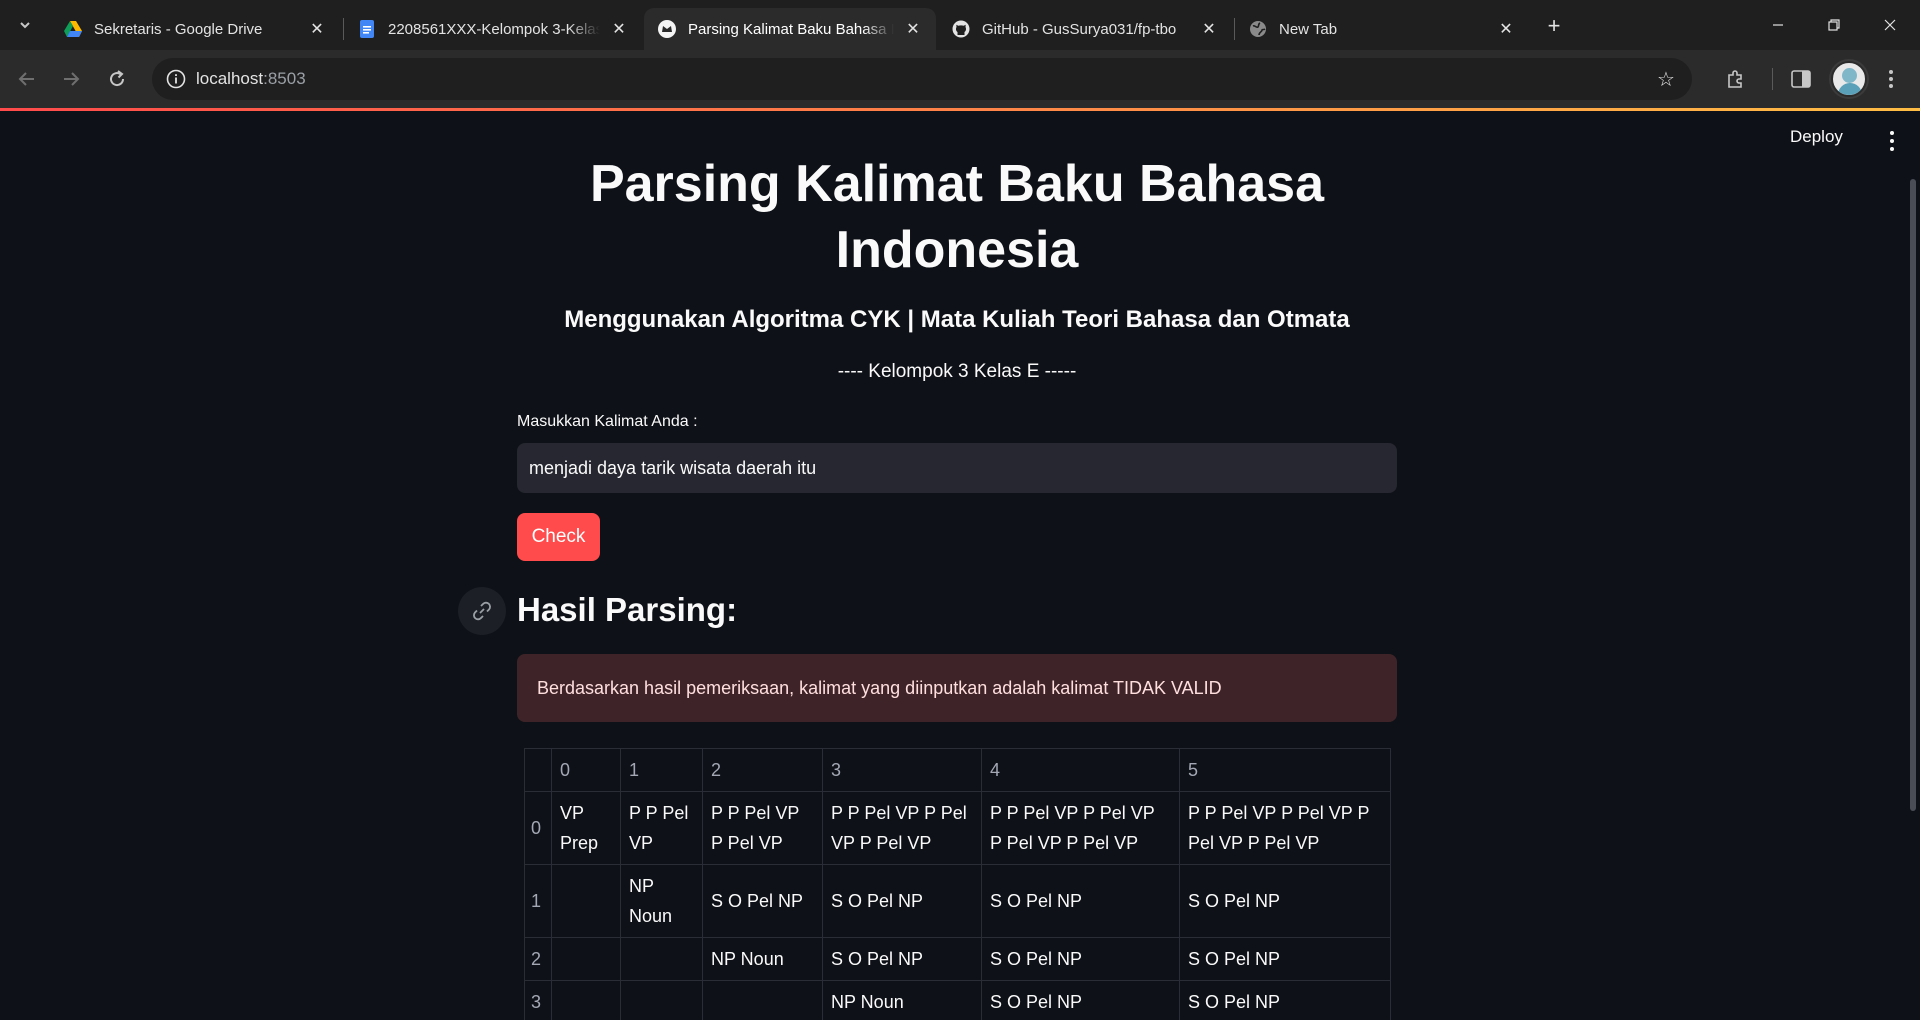 This screenshot has width=1920, height=1020. I want to click on google-drive-icon, so click(73, 29).